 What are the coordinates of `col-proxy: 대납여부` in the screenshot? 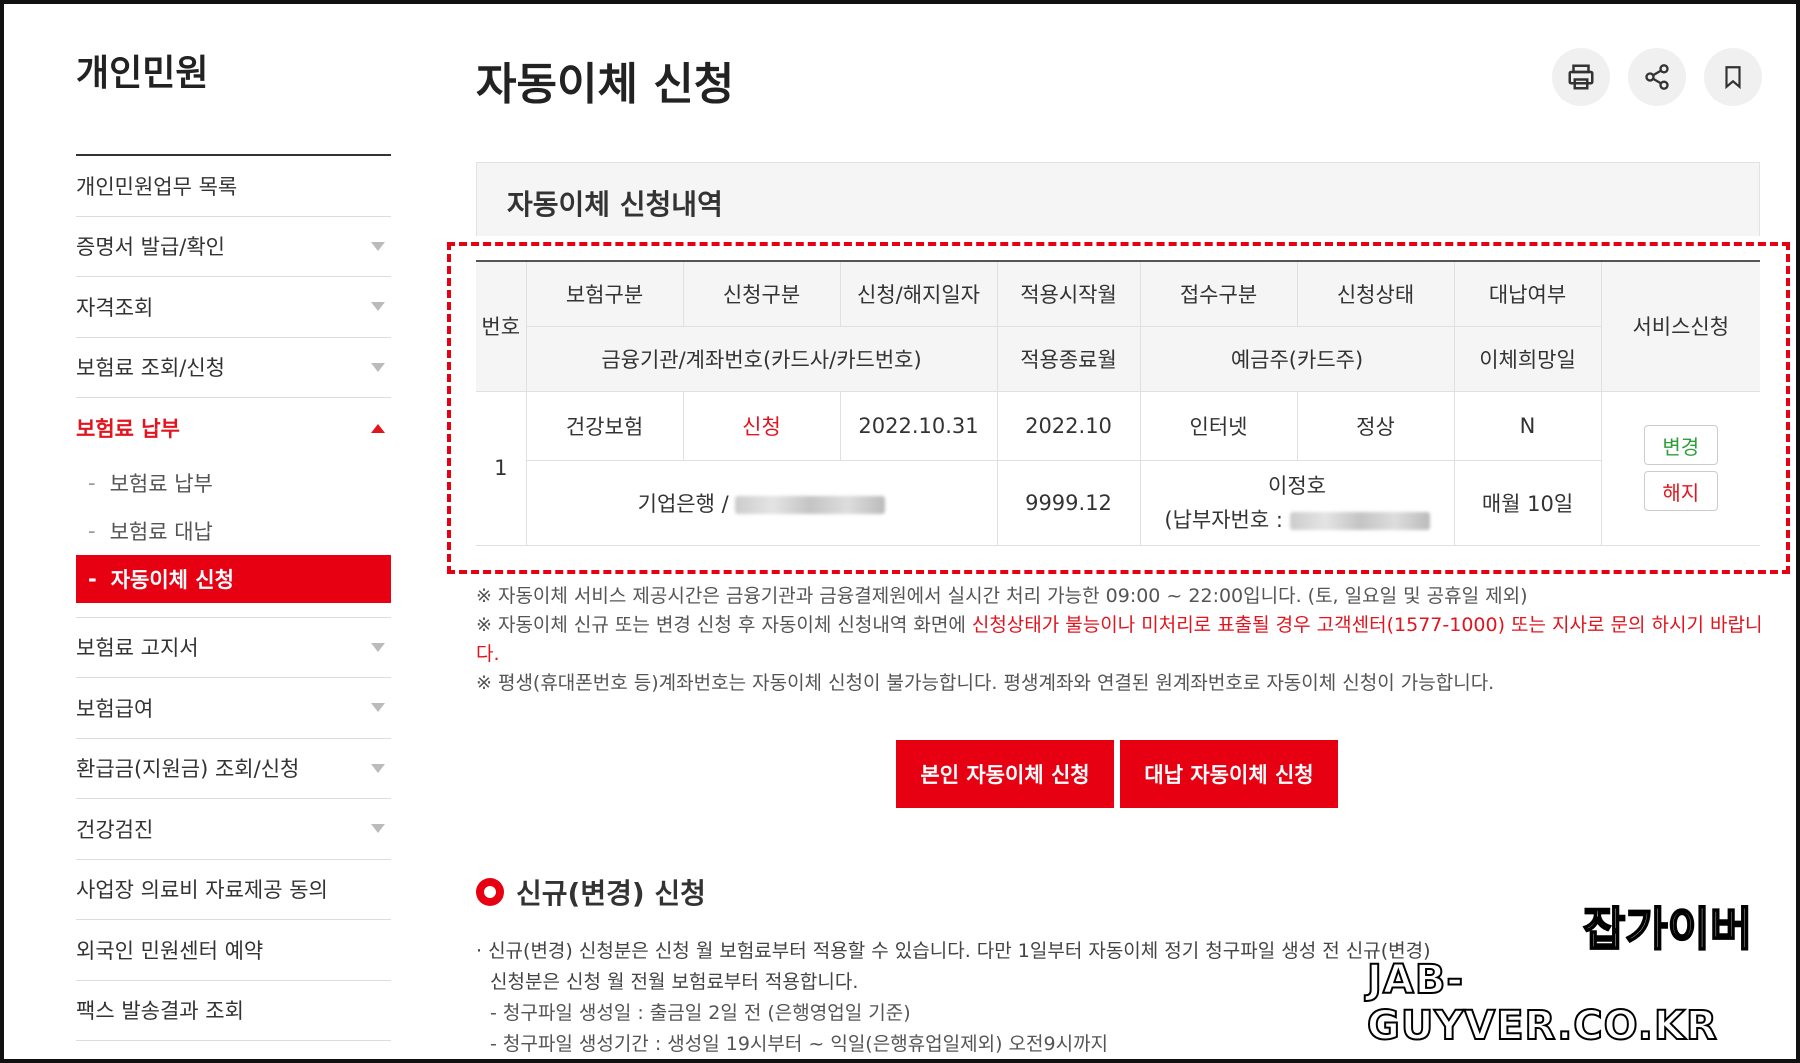 It's located at (1527, 293).